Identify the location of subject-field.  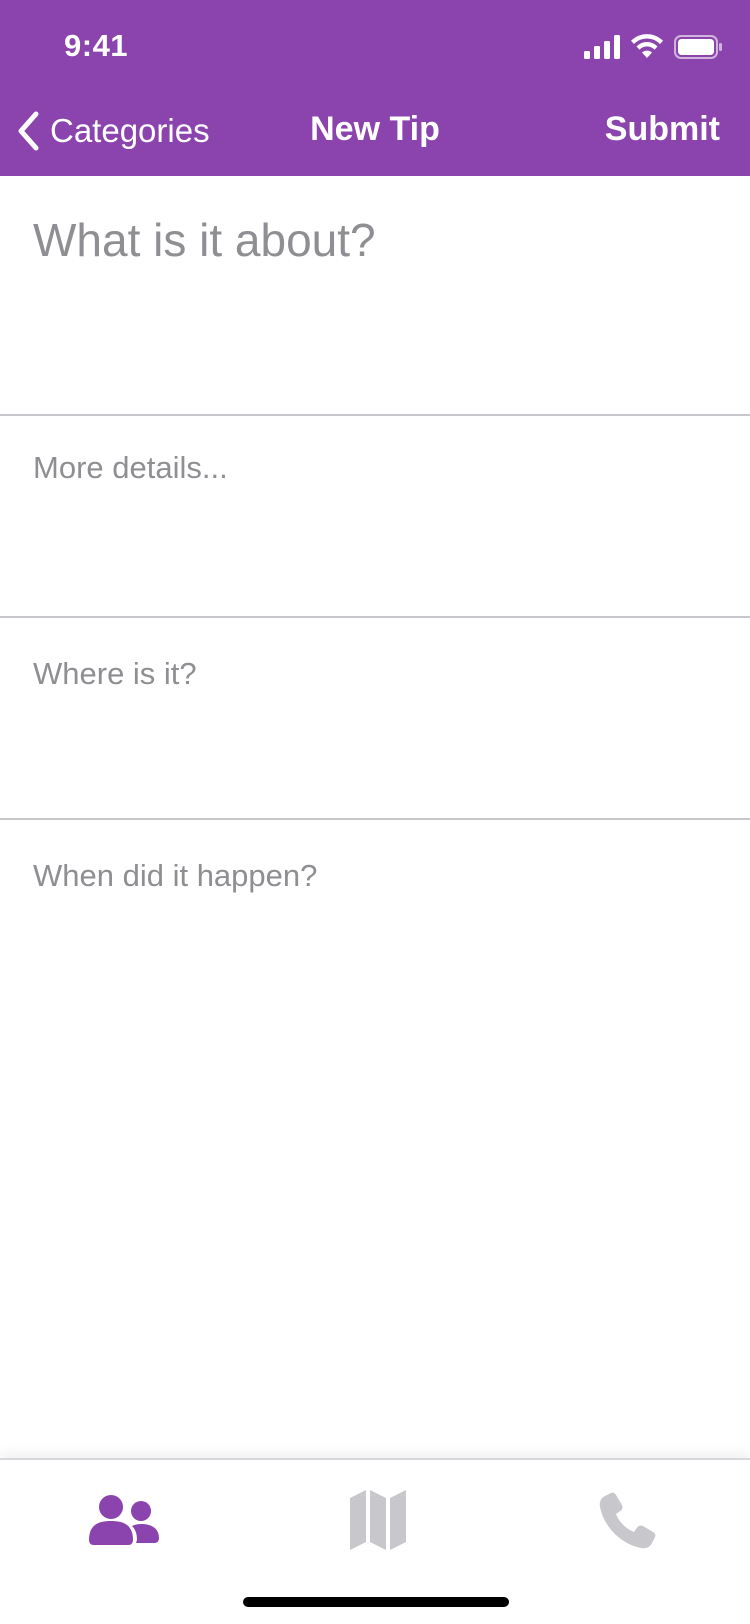
(375, 296).